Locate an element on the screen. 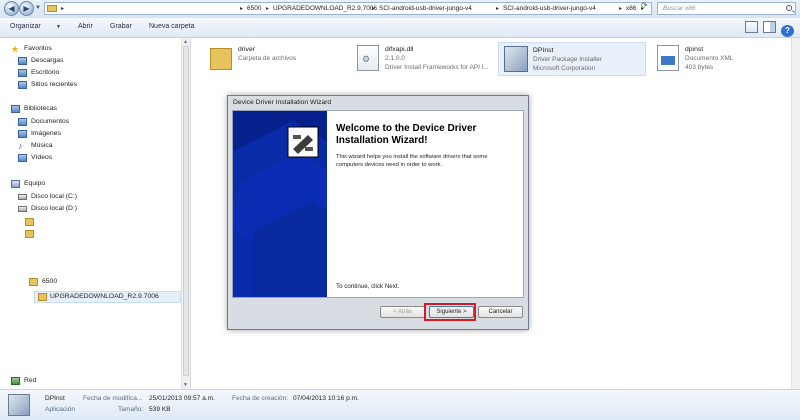 The width and height of the screenshot is (800, 420). organize-button: Organizar is located at coordinates (25, 26).